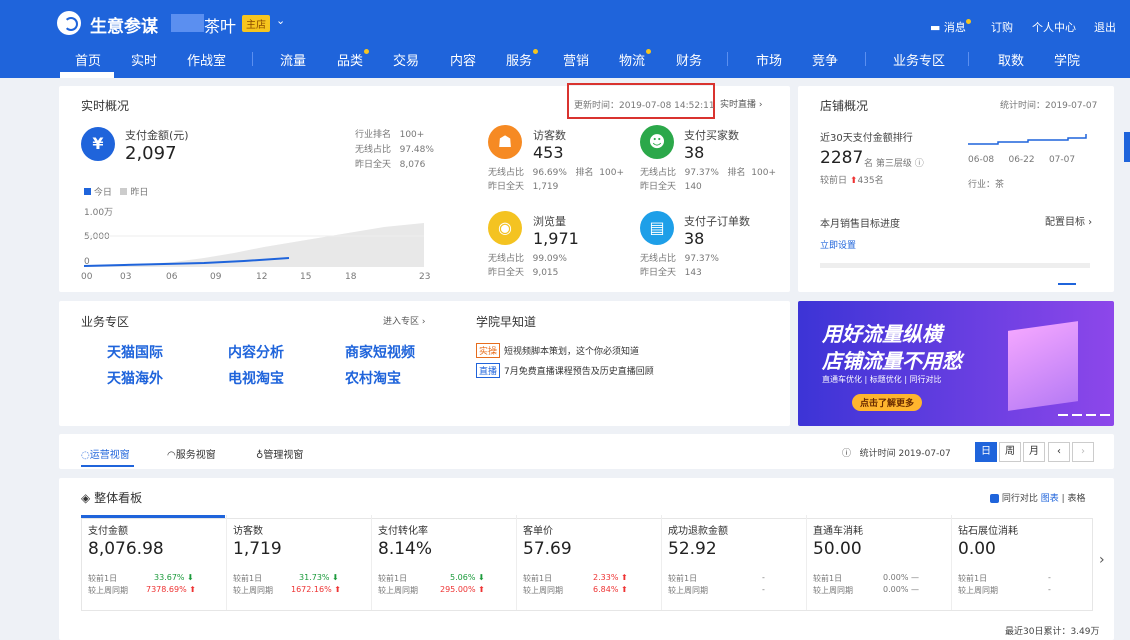  What do you see at coordinates (1052, 632) in the screenshot?
I see `board-footer: 最近30日累计：3.49万` at bounding box center [1052, 632].